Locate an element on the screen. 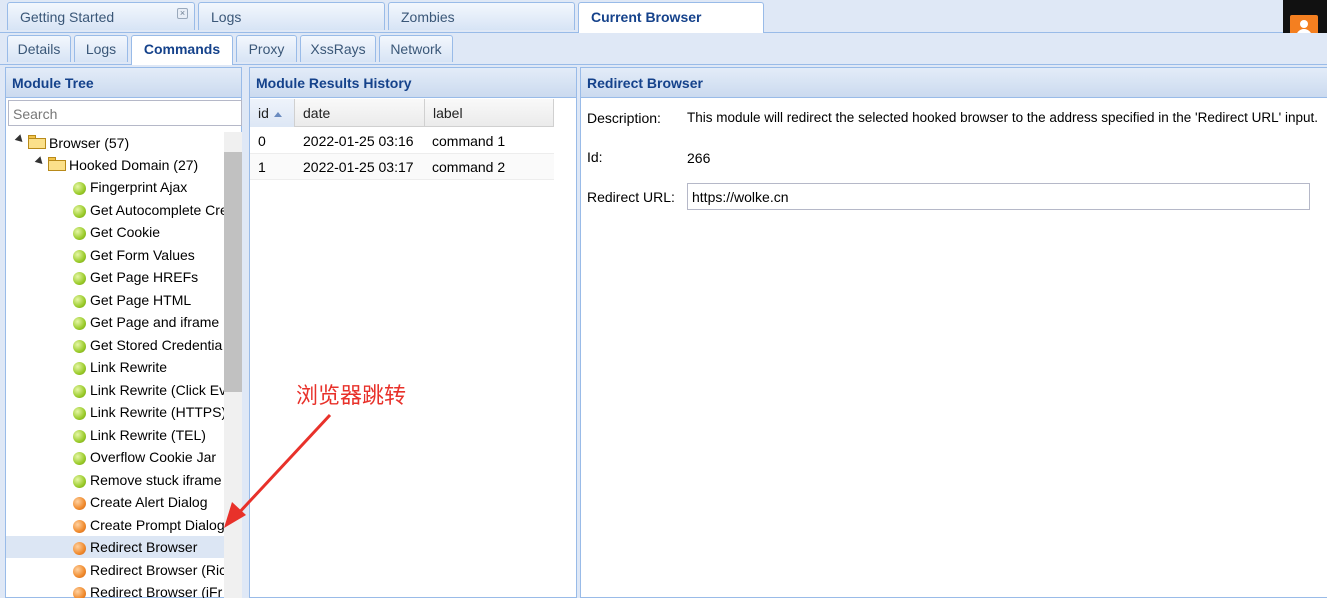  tree-node-label: Link Rewrite (TEL) is located at coordinates (148, 434).